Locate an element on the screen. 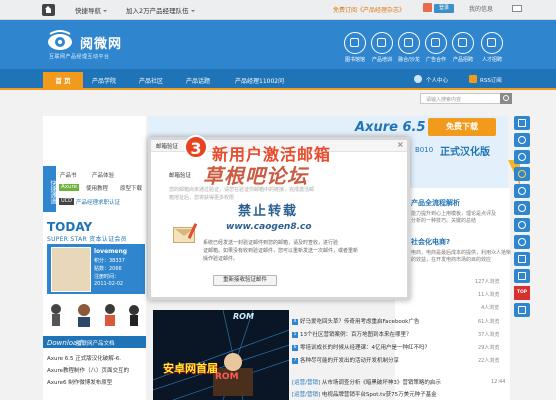 The height and width of the screenshot is (400, 556). ad-rom-label: ROM is located at coordinates (227, 377).